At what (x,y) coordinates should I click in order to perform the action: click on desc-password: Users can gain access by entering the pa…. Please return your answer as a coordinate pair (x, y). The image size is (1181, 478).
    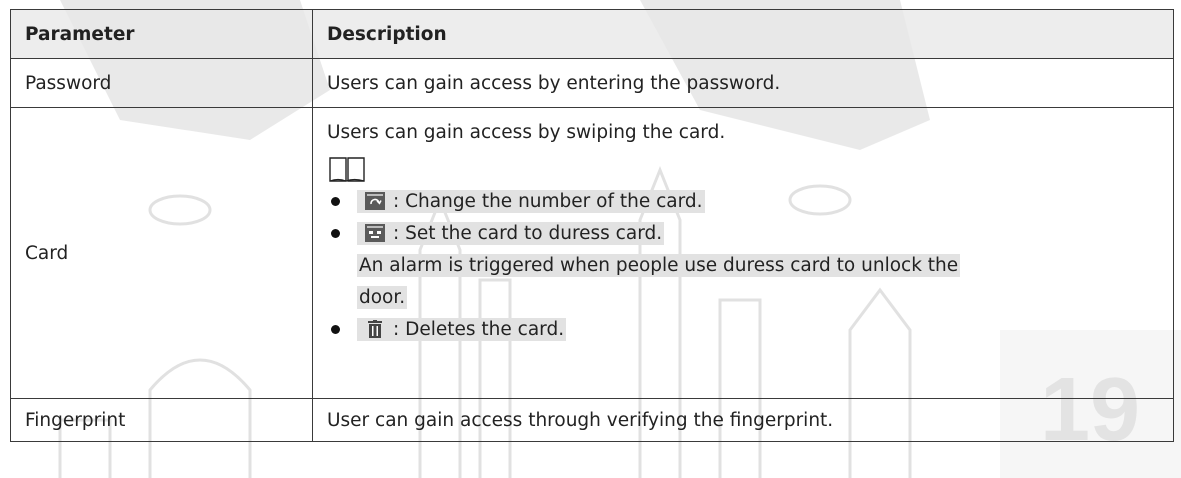
    Looking at the image, I should click on (743, 83).